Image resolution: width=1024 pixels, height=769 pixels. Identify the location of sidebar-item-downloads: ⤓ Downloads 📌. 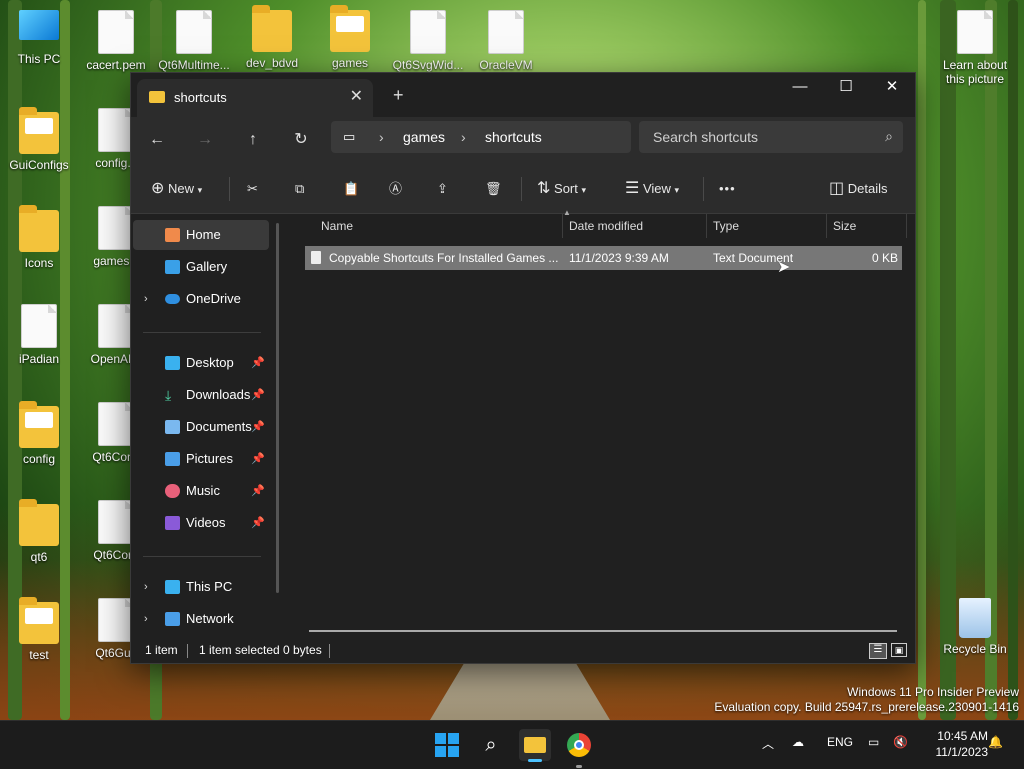
(201, 395).